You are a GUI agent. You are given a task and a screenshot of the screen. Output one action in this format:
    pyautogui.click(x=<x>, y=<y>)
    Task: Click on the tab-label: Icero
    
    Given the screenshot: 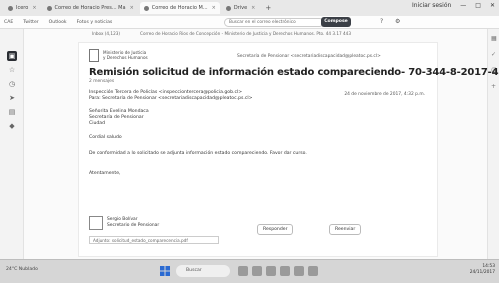 What is the action you would take?
    pyautogui.click(x=22, y=8)
    